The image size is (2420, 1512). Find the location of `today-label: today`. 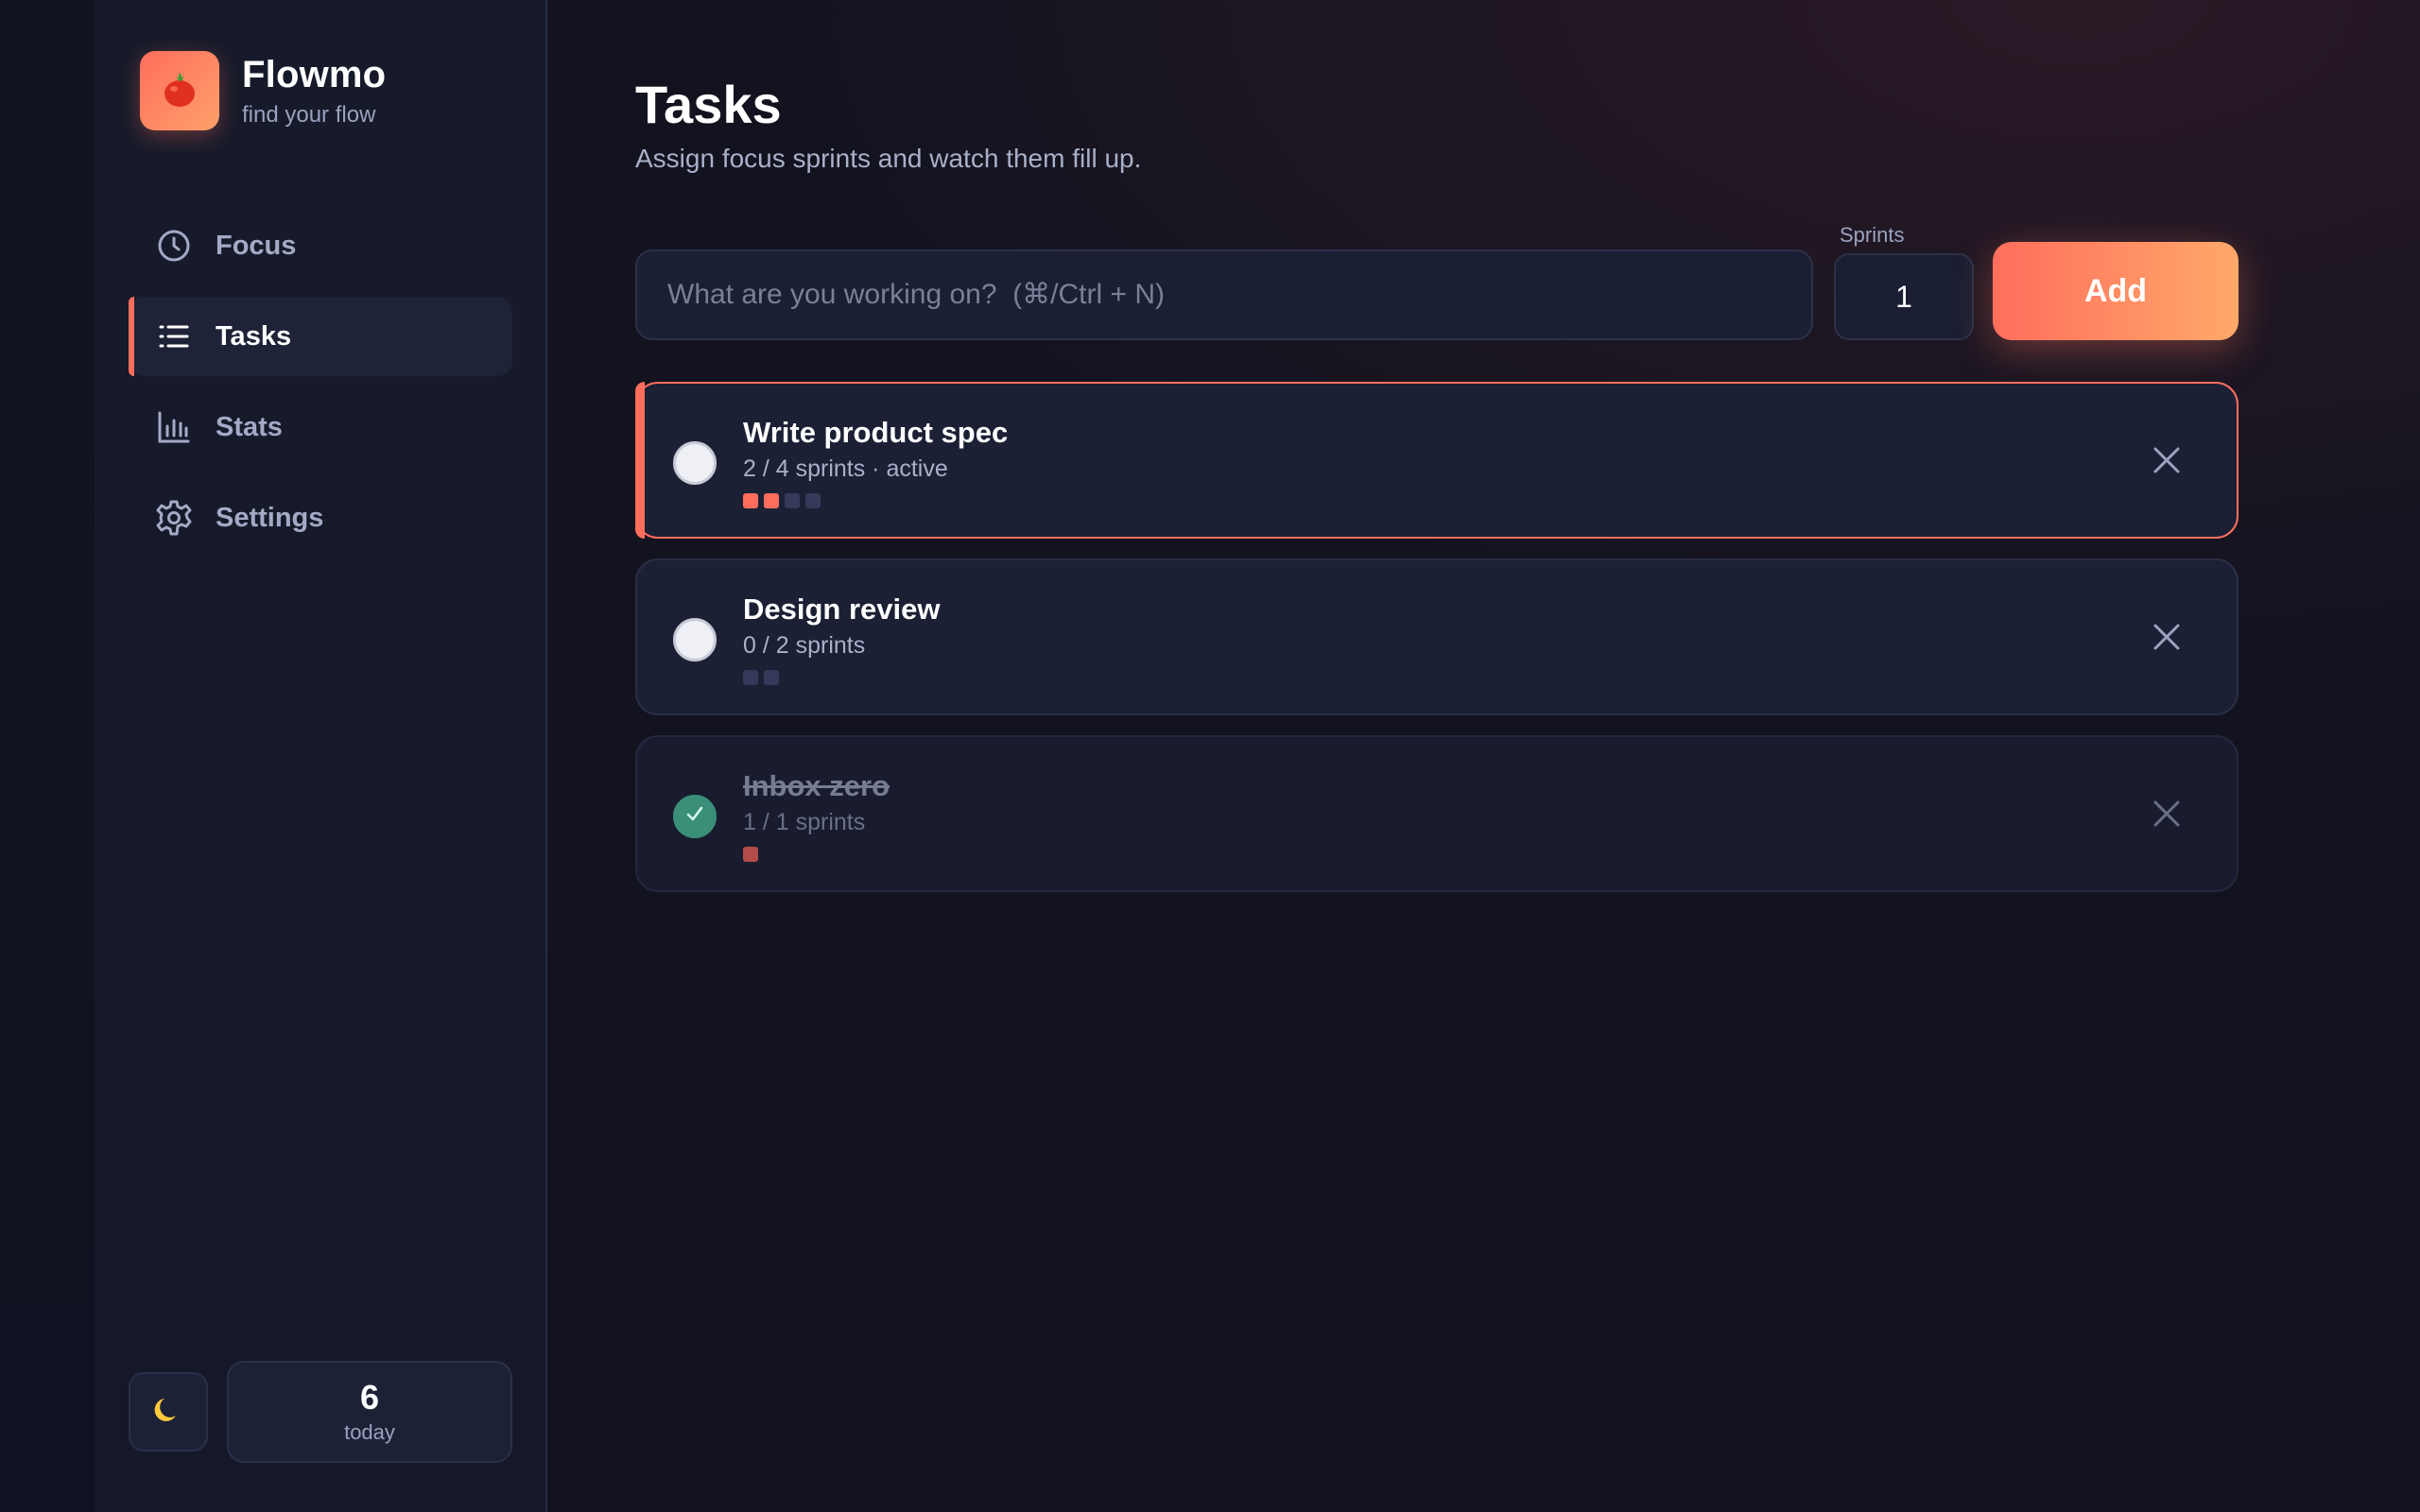

today-label: today is located at coordinates (369, 1432).